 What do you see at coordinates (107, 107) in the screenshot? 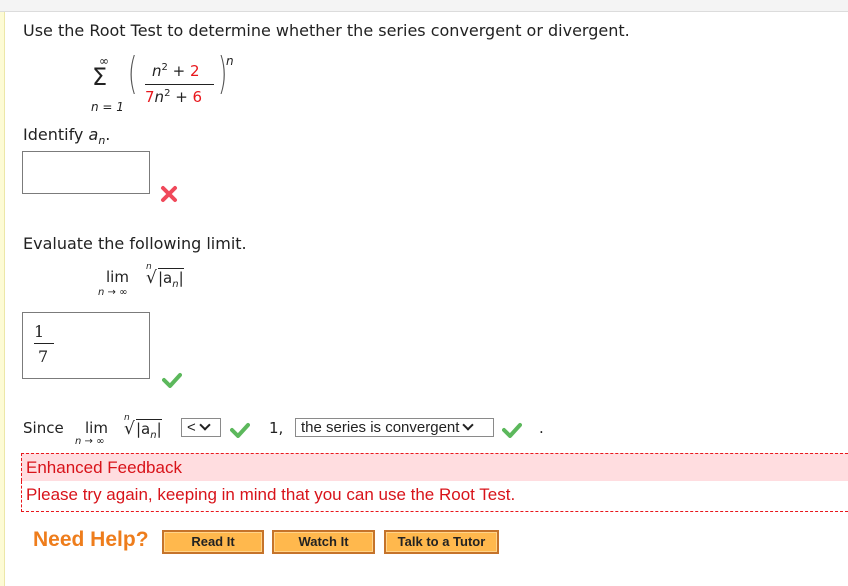
I see `sum-lower-limit: n = 1` at bounding box center [107, 107].